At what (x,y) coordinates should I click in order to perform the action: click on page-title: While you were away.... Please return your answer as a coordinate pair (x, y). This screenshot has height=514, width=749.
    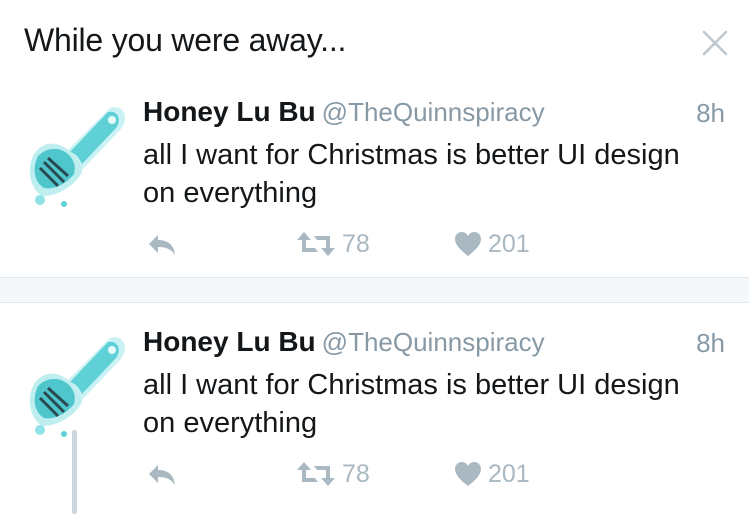
    Looking at the image, I should click on (185, 40).